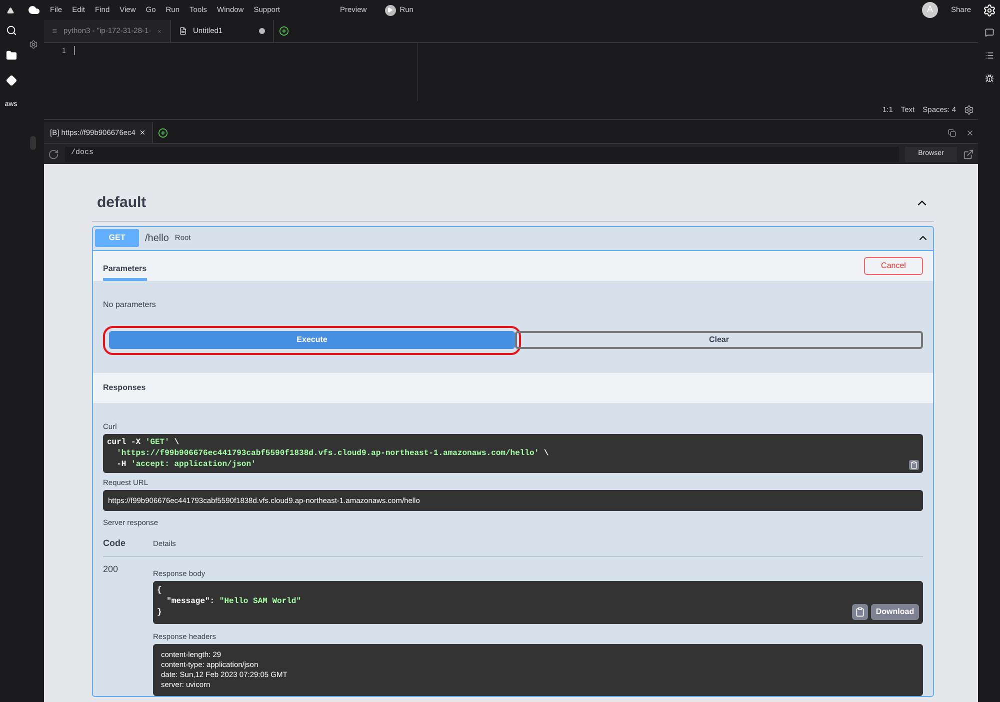 The height and width of the screenshot is (702, 1000). What do you see at coordinates (989, 32) in the screenshot?
I see `chat-icon` at bounding box center [989, 32].